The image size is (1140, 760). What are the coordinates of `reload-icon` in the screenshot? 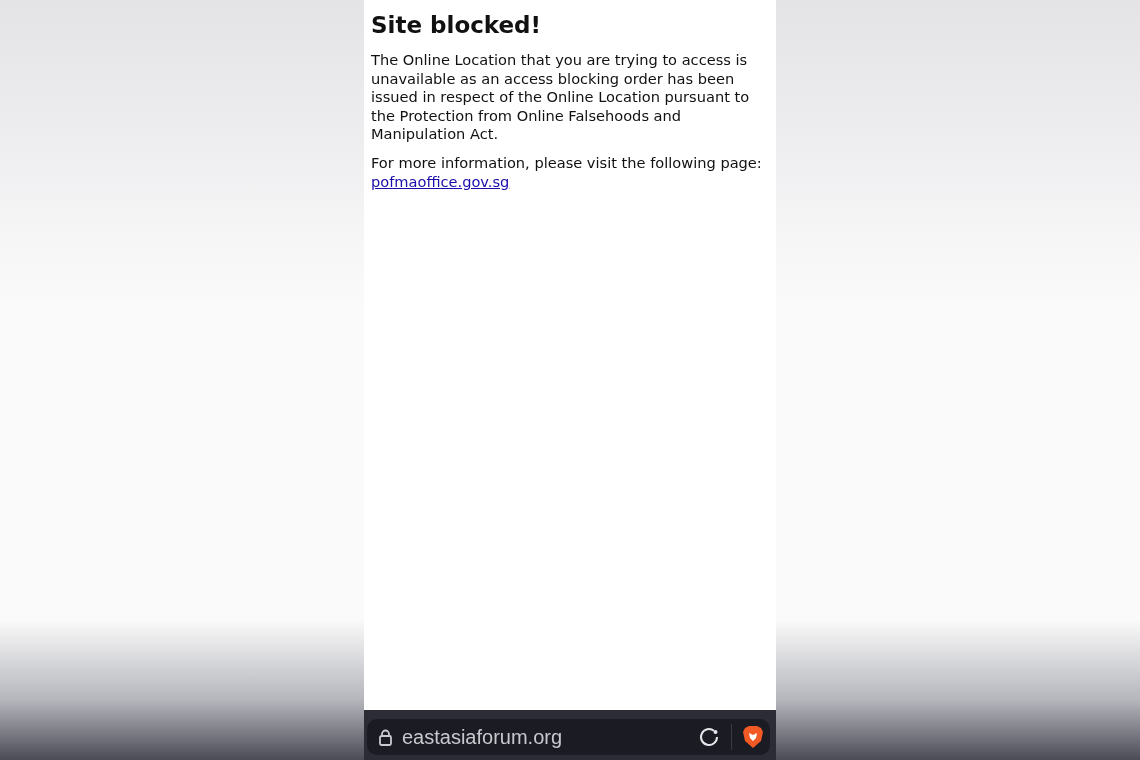 It's located at (709, 737).